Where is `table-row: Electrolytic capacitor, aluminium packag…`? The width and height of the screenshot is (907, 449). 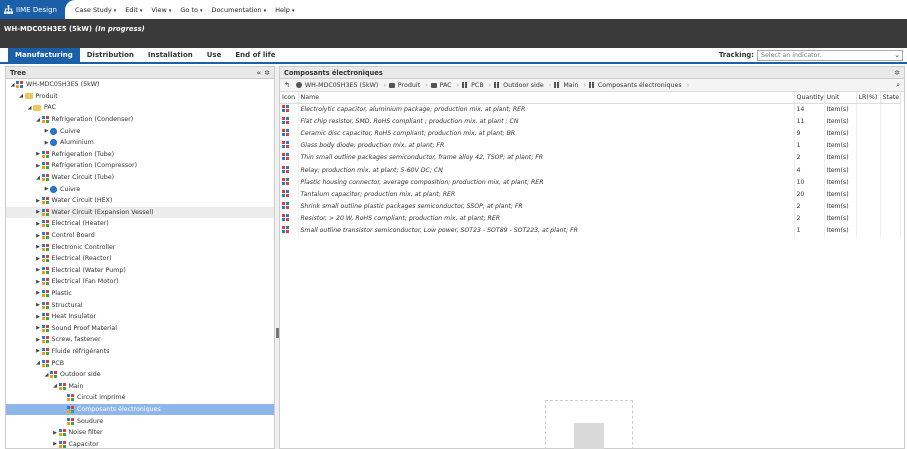
table-row: Electrolytic capacitor, aluminium packag… is located at coordinates (590, 109).